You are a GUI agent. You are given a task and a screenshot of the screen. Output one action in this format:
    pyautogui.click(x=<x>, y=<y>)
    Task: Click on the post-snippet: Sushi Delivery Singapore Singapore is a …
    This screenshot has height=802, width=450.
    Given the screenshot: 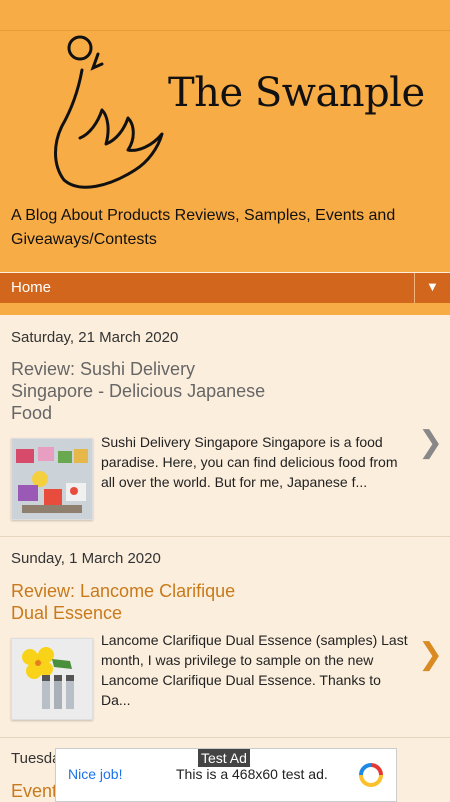 What is the action you would take?
    pyautogui.click(x=249, y=462)
    